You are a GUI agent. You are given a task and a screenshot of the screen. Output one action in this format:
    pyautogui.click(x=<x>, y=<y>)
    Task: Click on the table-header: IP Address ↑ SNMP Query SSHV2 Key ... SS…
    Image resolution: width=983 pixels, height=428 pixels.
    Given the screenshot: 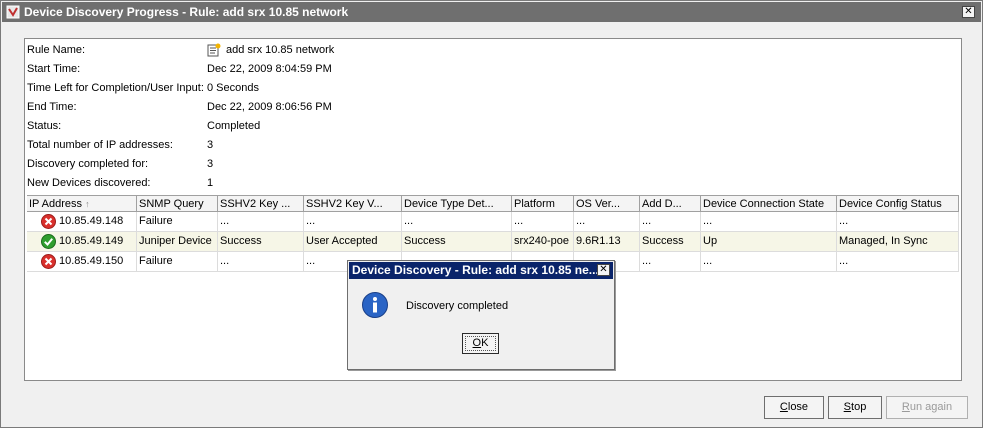 What is the action you would take?
    pyautogui.click(x=493, y=203)
    